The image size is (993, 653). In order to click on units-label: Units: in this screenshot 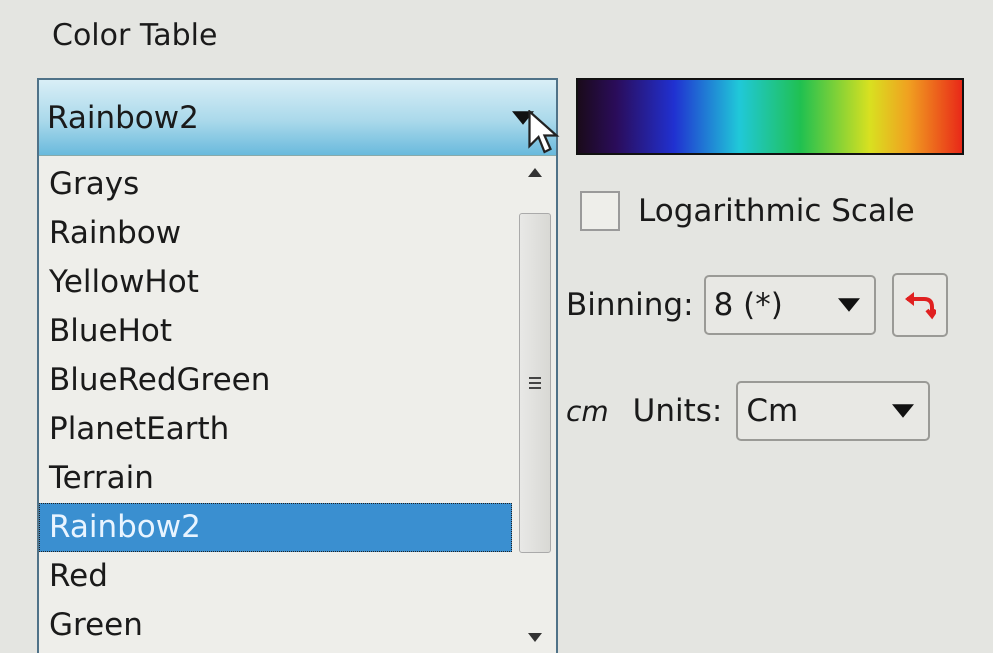, I will do `click(677, 411)`.